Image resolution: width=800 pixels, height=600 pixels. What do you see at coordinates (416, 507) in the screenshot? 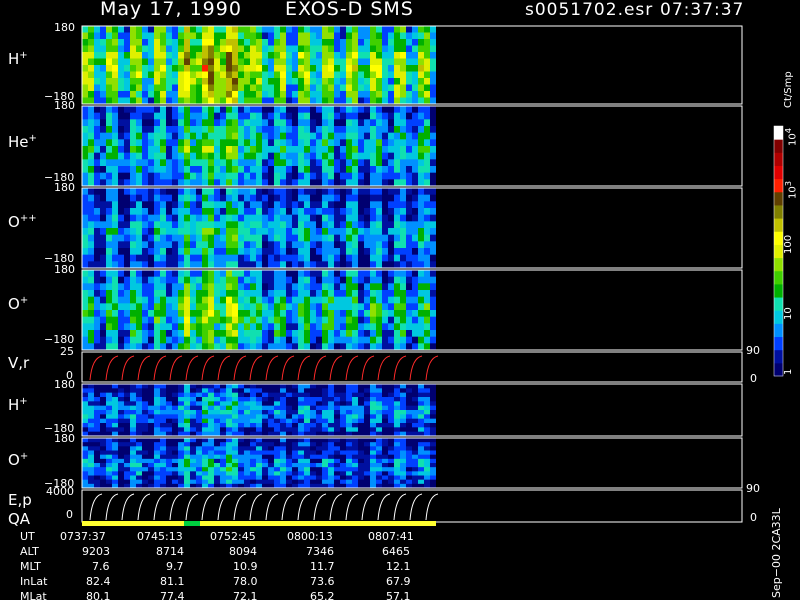
I see `trace-line` at bounding box center [416, 507].